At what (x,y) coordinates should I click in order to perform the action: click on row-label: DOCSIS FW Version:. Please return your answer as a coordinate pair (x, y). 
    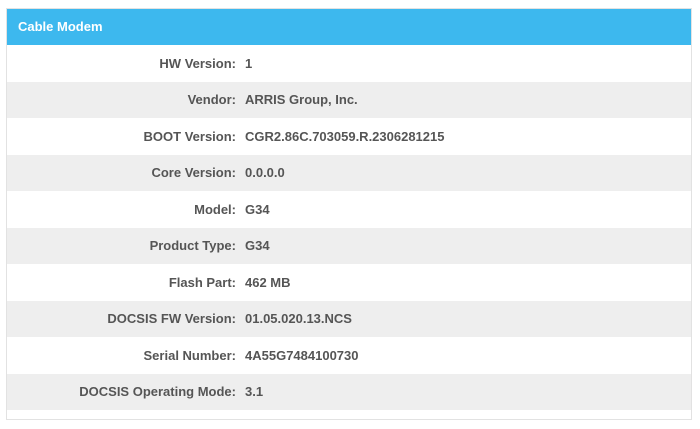
    Looking at the image, I should click on (171, 319).